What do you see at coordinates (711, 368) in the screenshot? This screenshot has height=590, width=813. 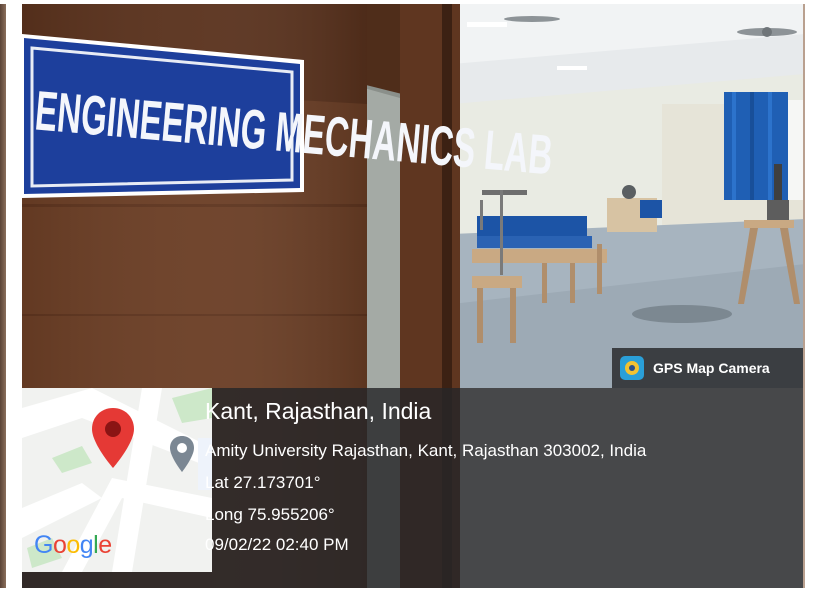 I see `badge-label: GPS Map Camera` at bounding box center [711, 368].